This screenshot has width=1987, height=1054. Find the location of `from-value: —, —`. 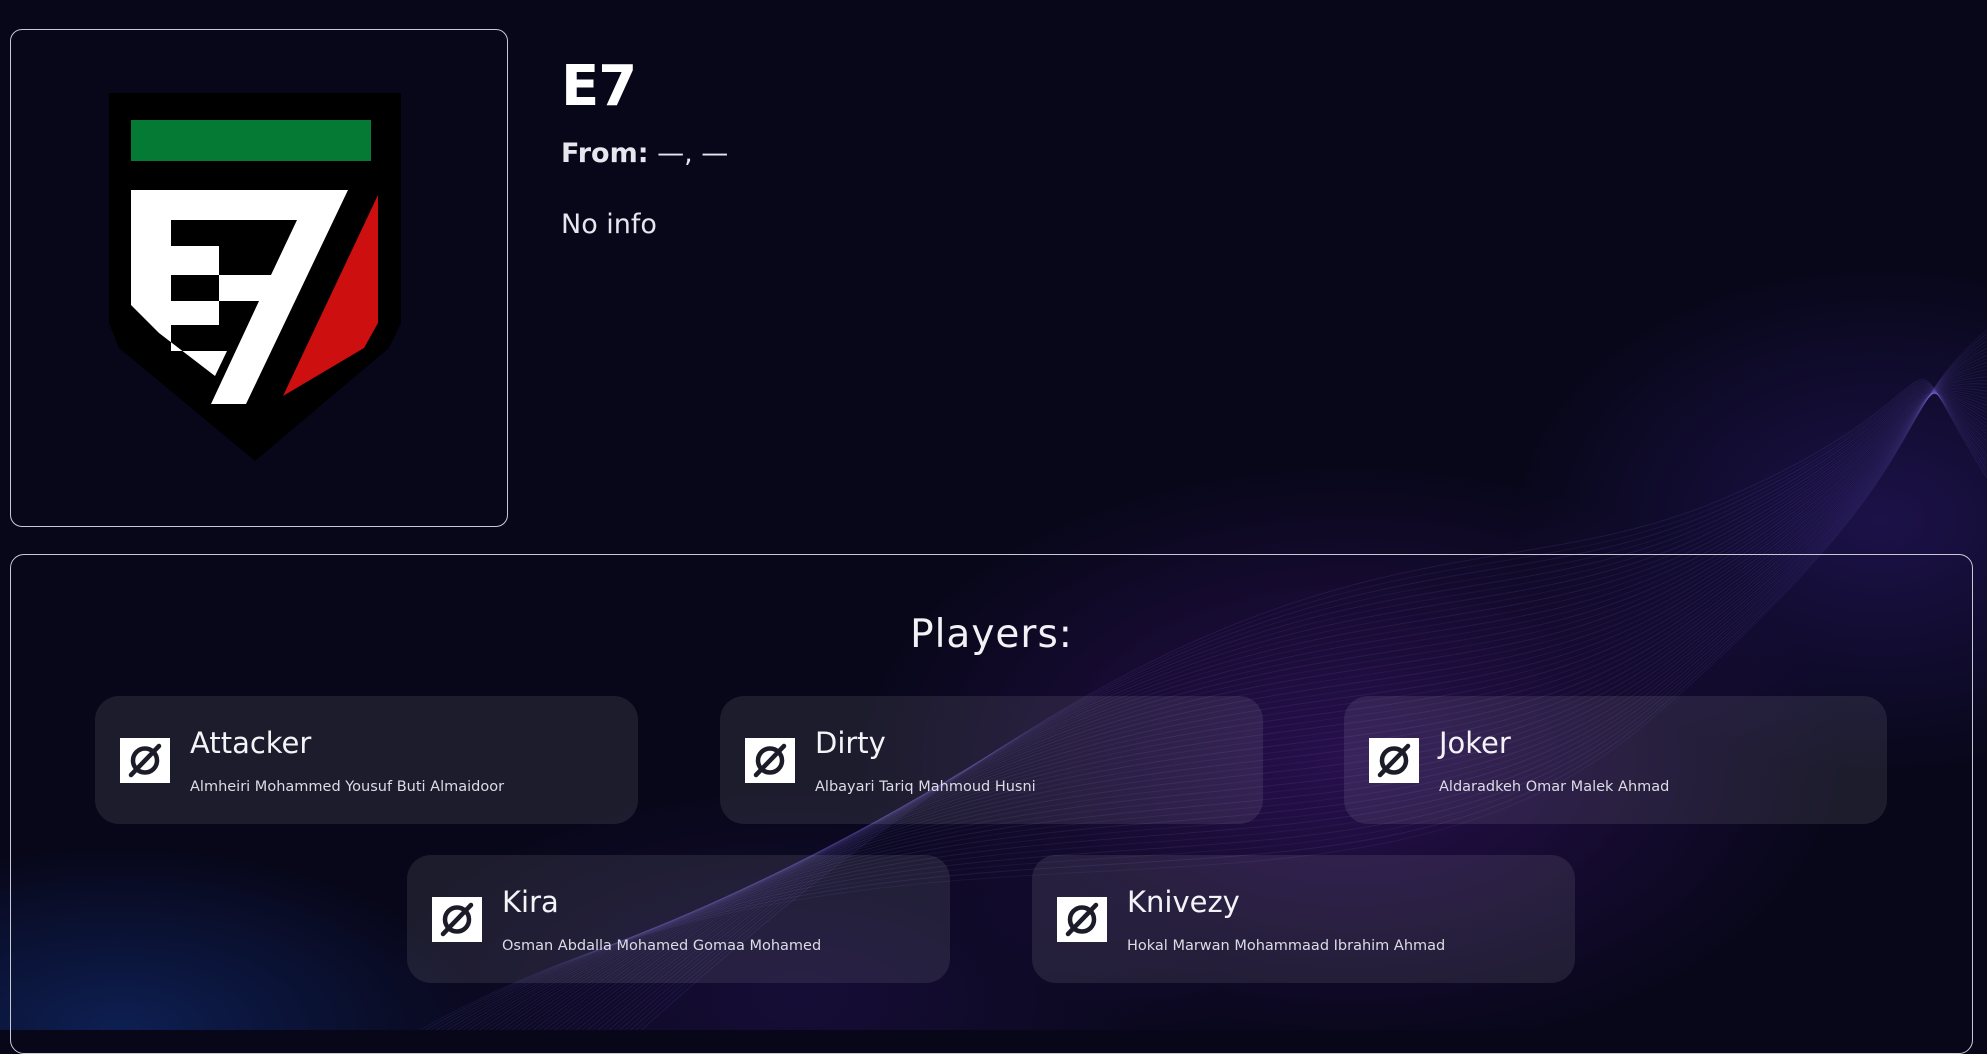

from-value: —, — is located at coordinates (693, 153).